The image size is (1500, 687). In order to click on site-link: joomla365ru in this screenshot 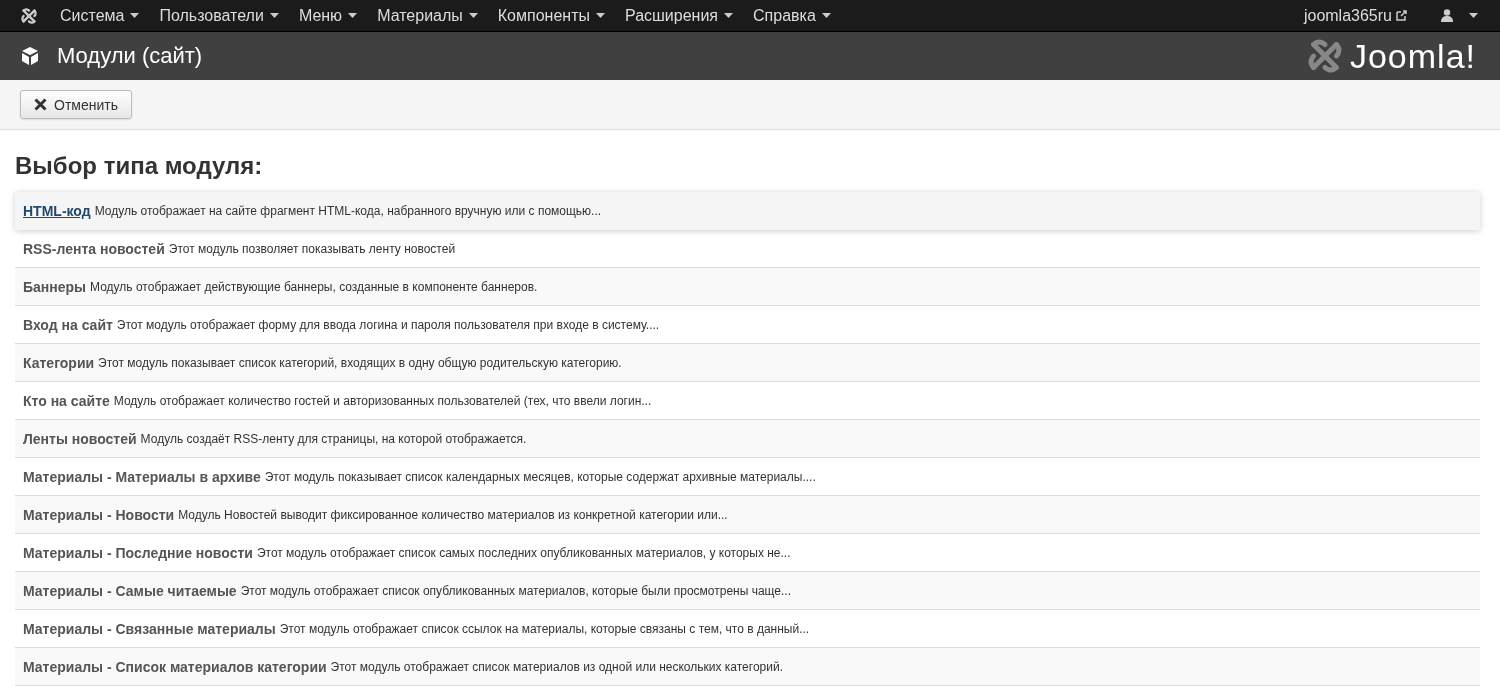, I will do `click(1355, 15)`.